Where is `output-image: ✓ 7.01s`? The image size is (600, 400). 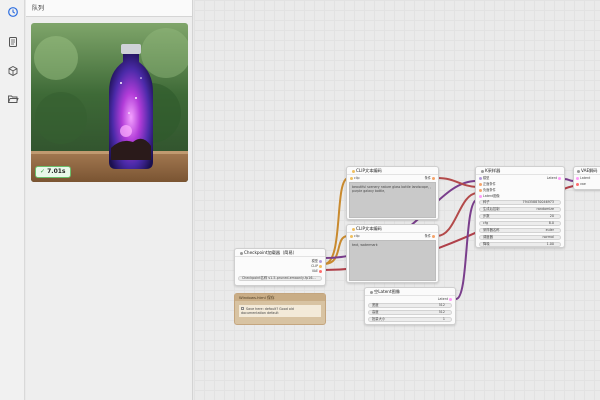
output-image: ✓ 7.01s is located at coordinates (109, 102).